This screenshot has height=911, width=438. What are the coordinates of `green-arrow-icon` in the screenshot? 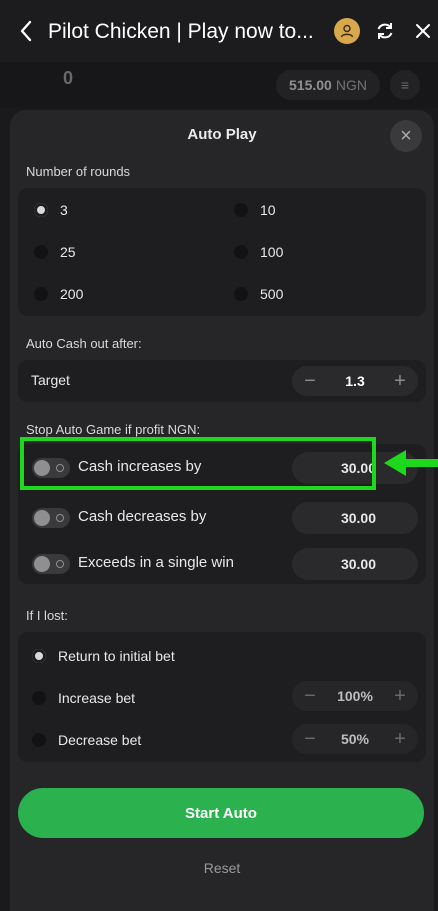 It's located at (411, 463).